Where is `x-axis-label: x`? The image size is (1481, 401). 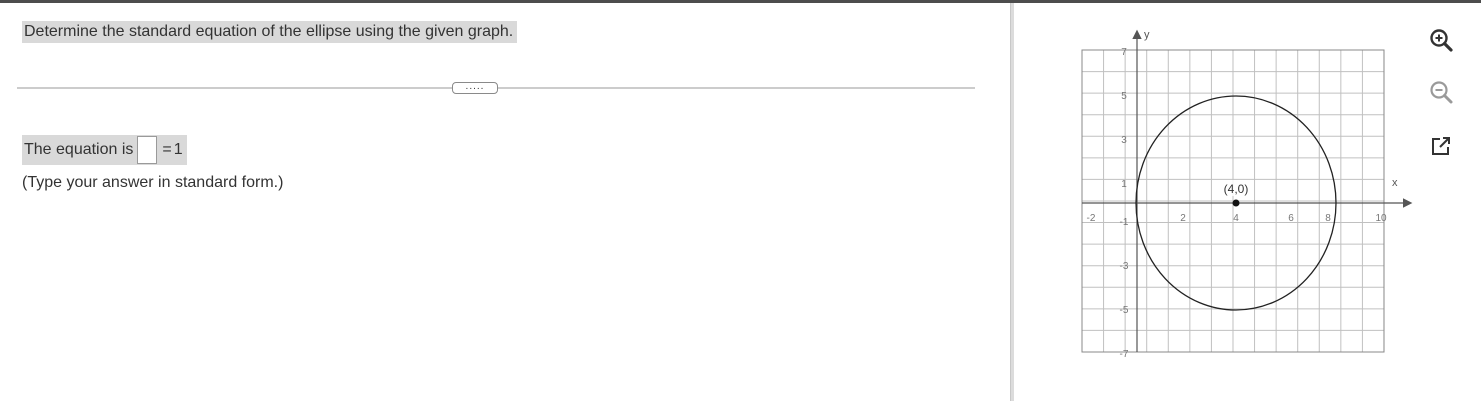 x-axis-label: x is located at coordinates (1395, 183).